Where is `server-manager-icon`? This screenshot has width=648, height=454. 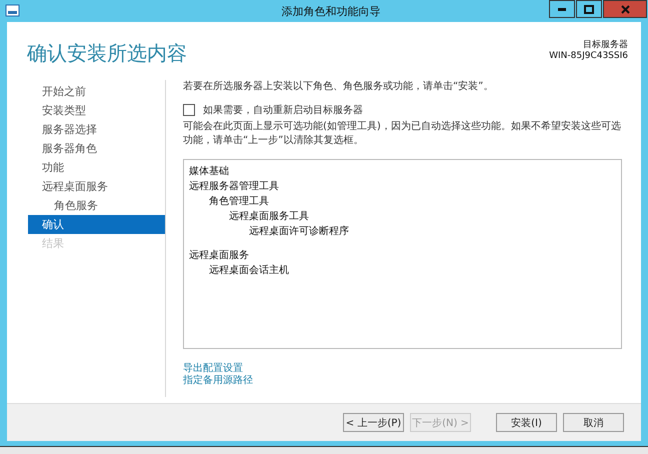
server-manager-icon is located at coordinates (13, 11).